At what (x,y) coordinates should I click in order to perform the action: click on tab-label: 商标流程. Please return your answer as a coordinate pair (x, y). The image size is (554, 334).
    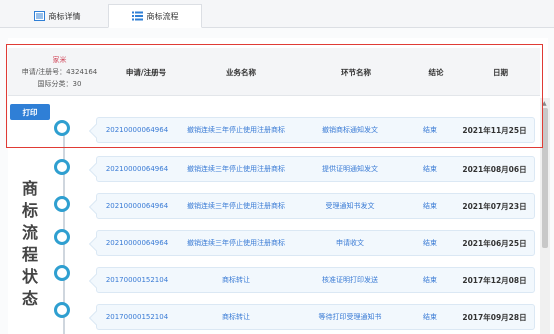
    Looking at the image, I should click on (162, 16).